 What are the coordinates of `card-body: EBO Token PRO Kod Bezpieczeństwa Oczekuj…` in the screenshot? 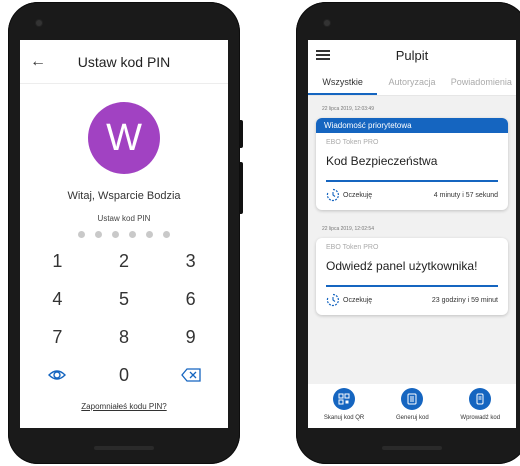 It's located at (412, 171).